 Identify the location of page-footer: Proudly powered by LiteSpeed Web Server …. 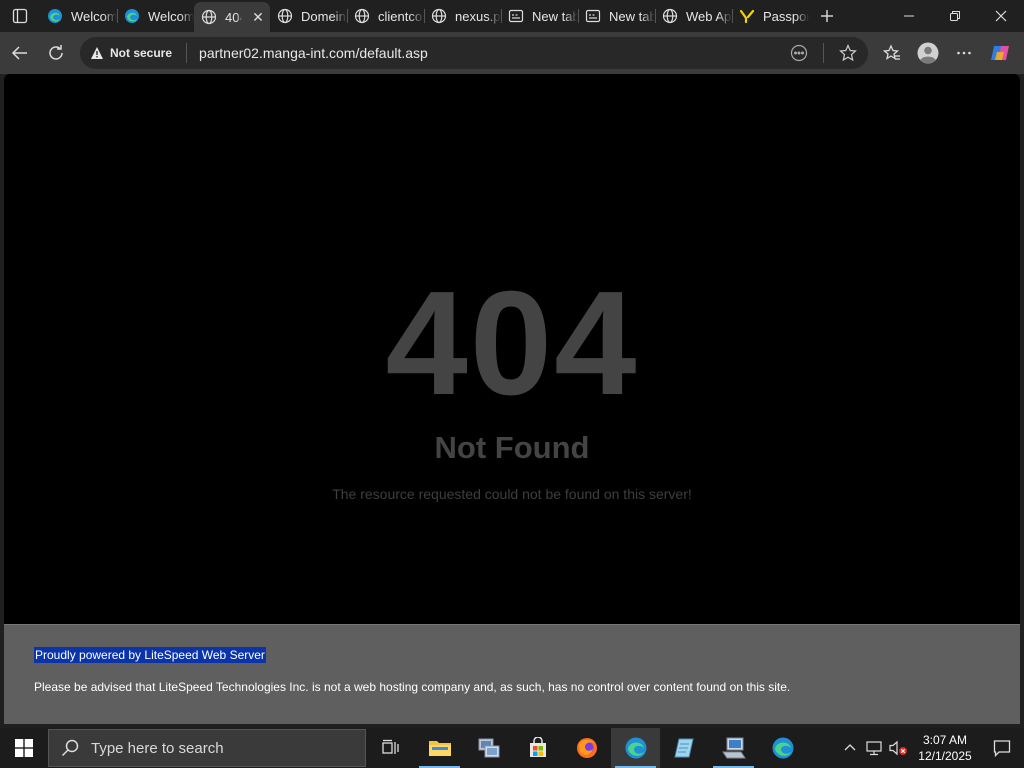
(512, 674).